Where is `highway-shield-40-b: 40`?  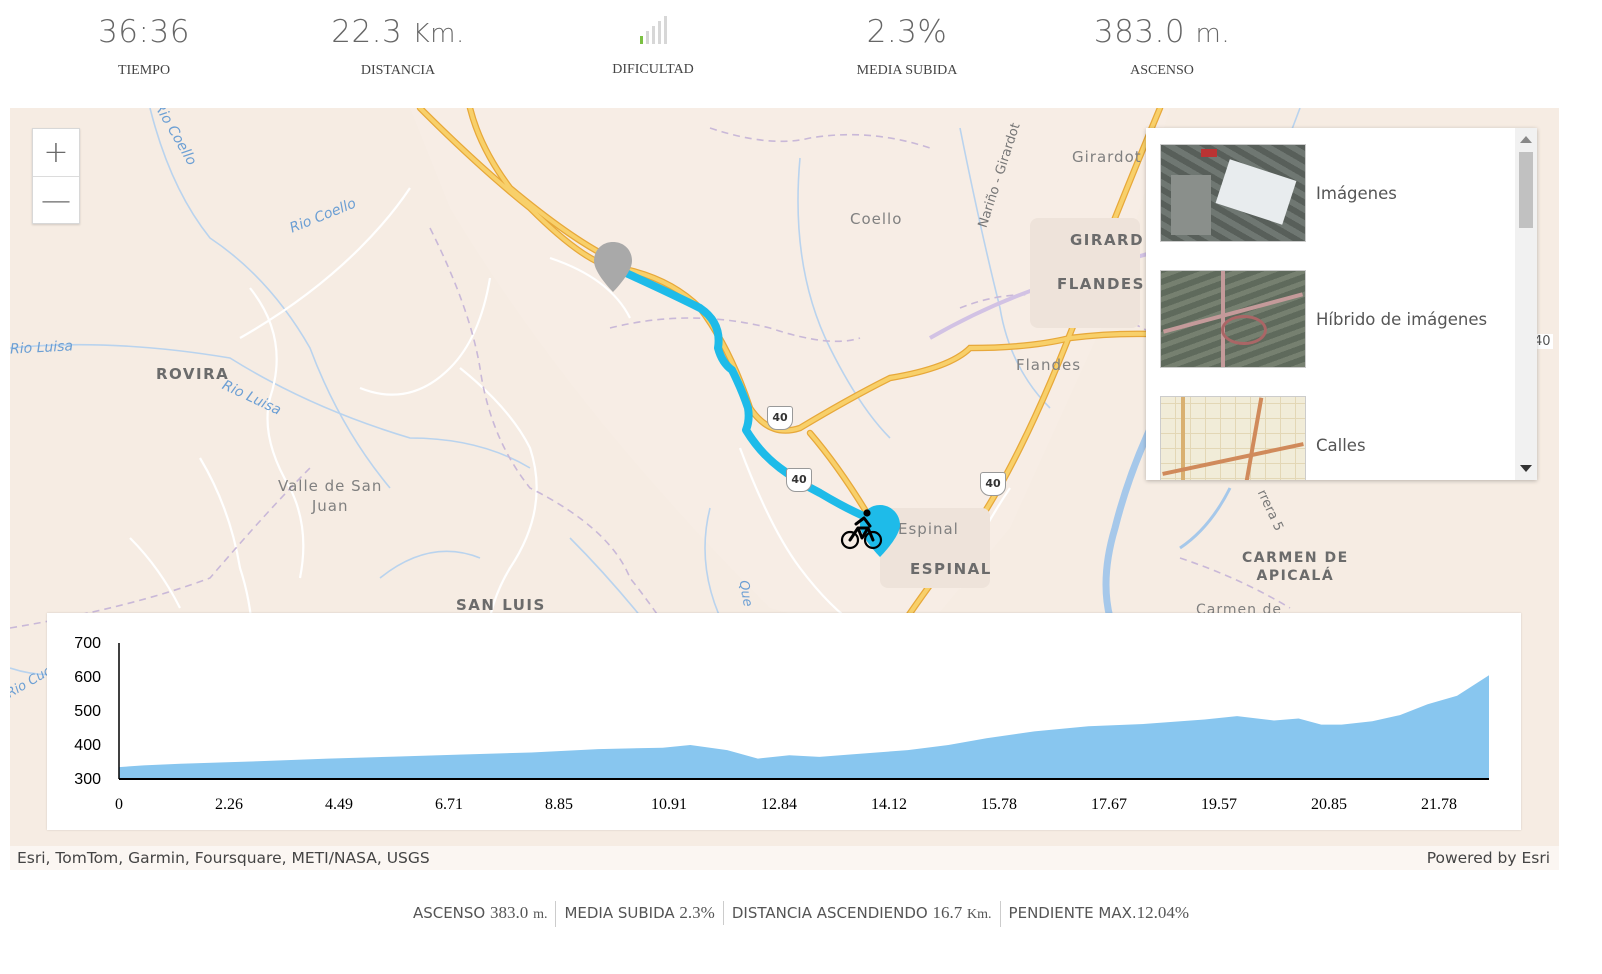
highway-shield-40-b: 40 is located at coordinates (799, 480).